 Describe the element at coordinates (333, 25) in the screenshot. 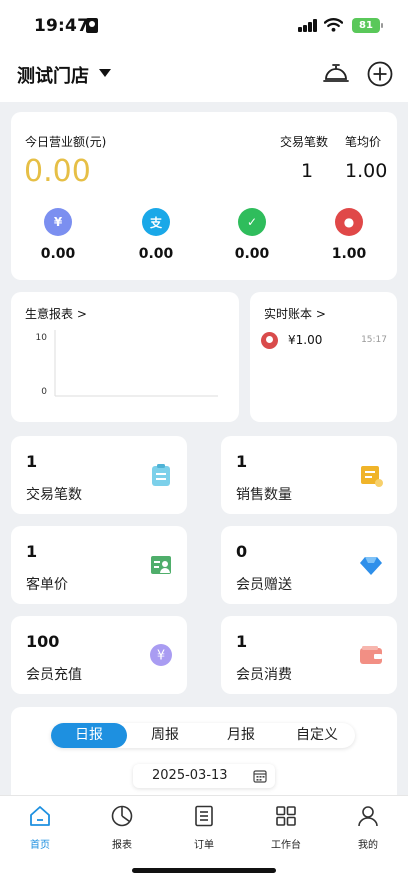

I see `wifi-icon` at that location.